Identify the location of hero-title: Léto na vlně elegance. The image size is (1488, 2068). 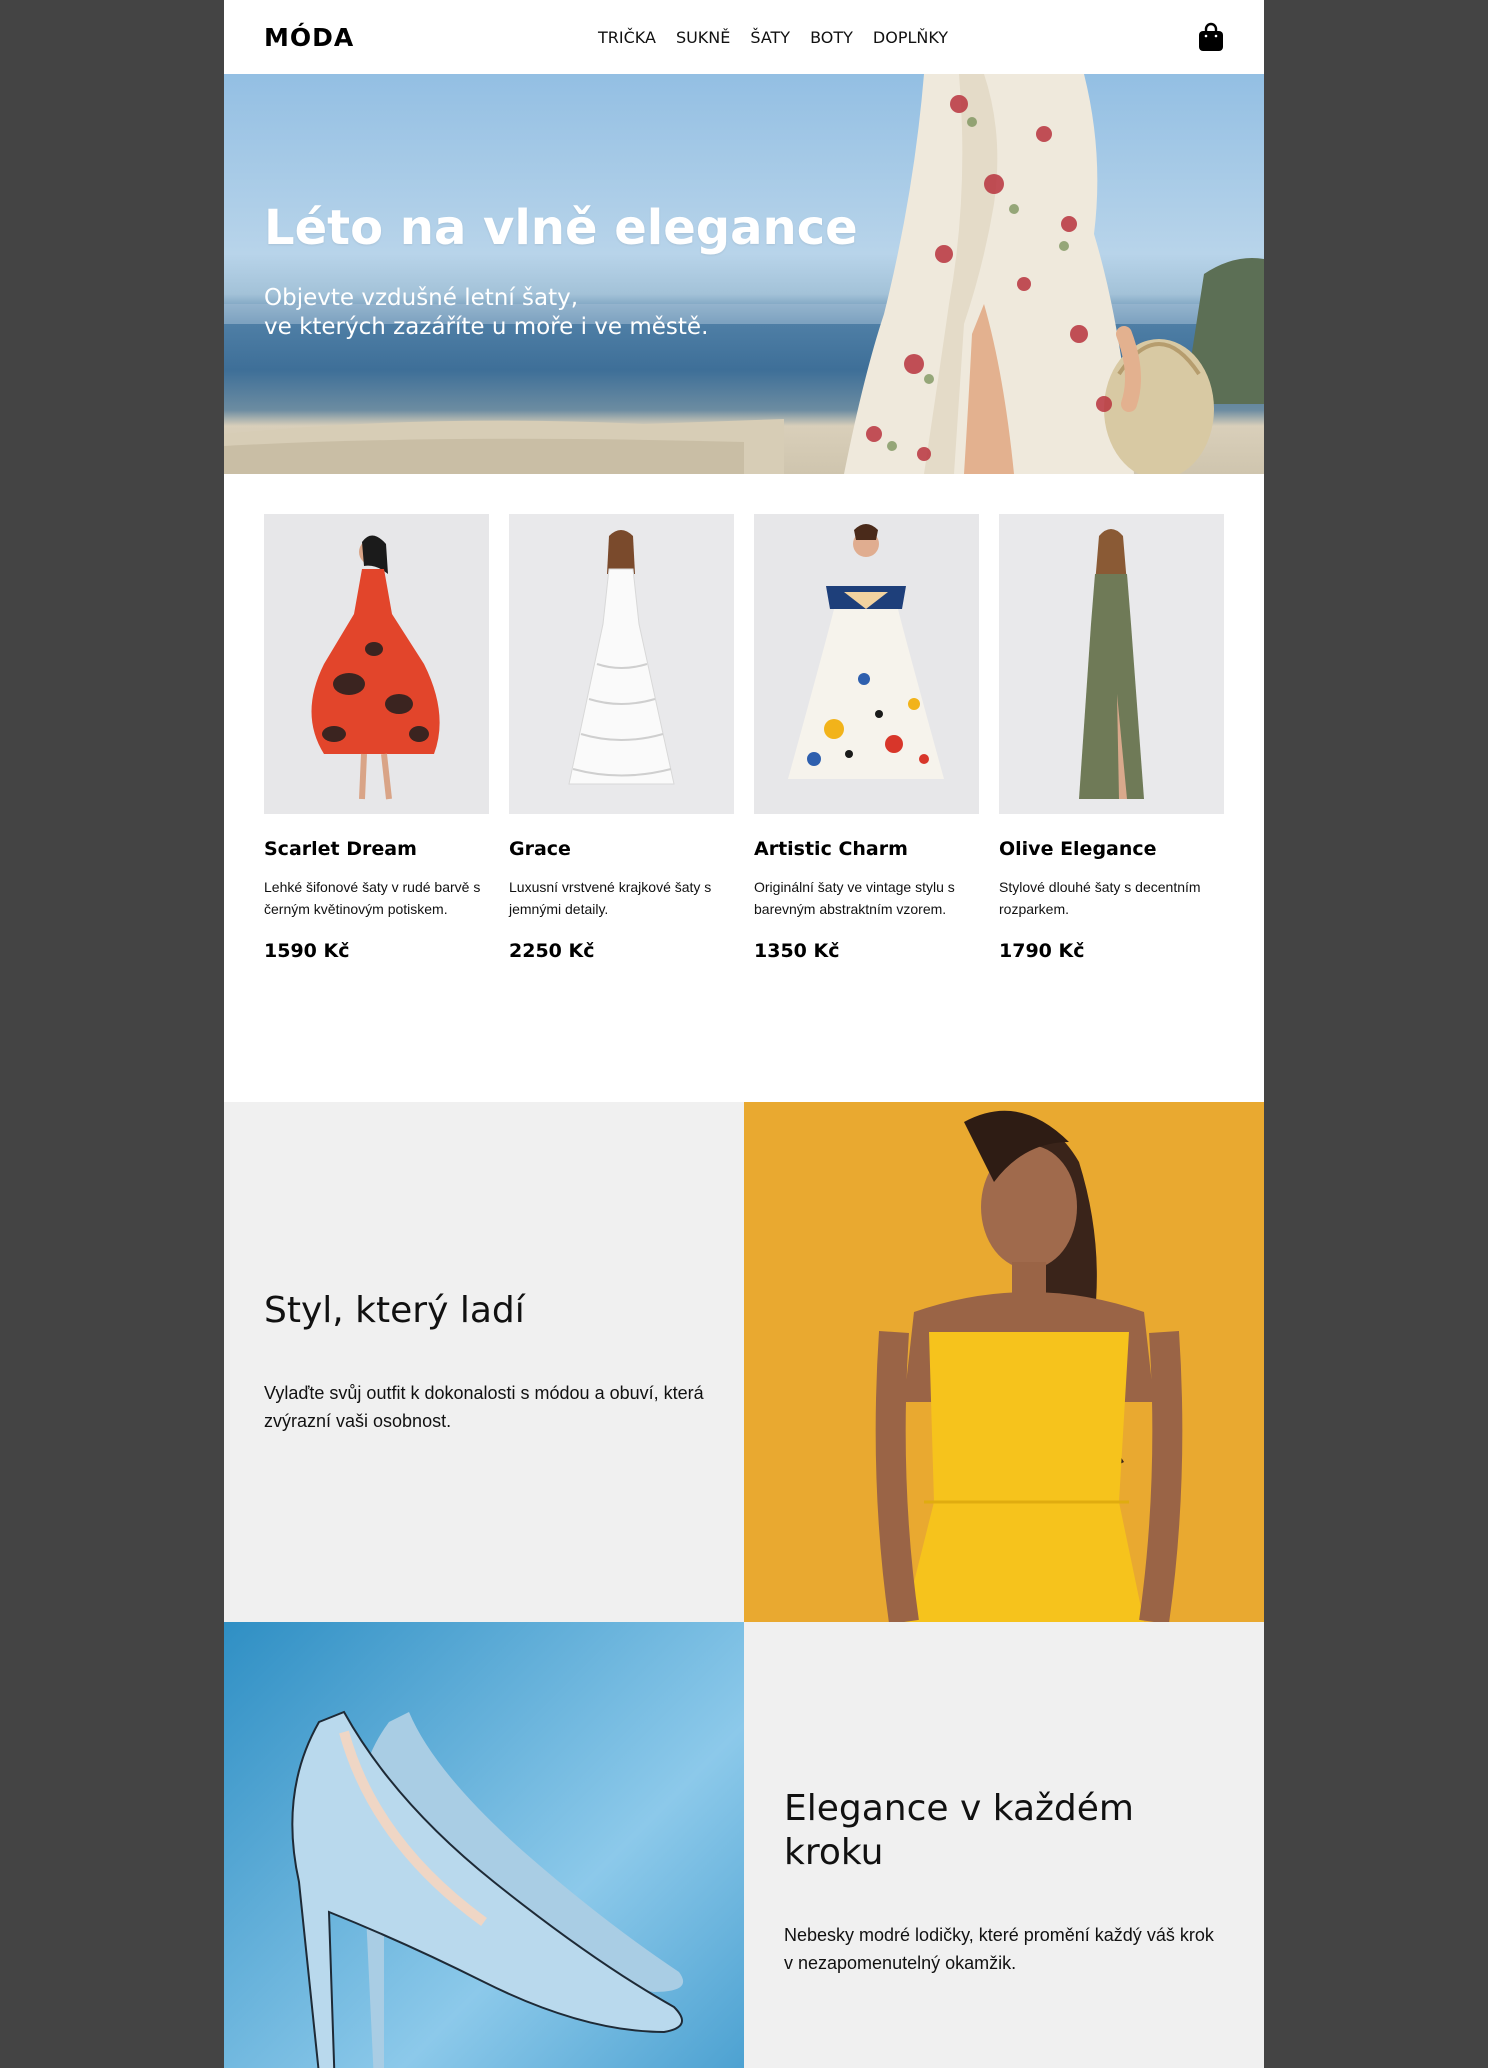
(561, 228).